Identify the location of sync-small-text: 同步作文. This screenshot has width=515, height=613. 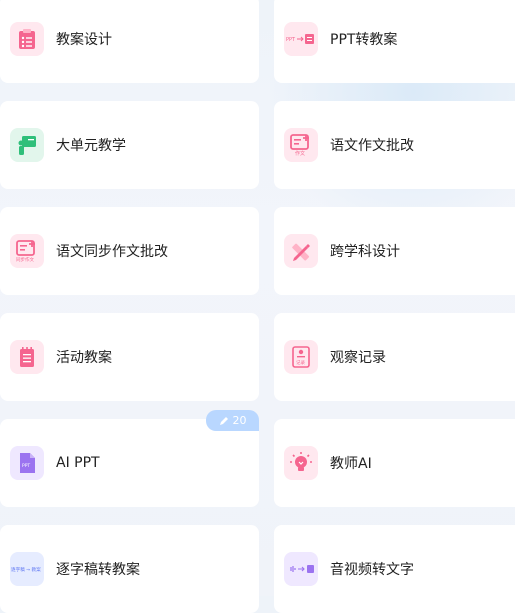
(25, 259).